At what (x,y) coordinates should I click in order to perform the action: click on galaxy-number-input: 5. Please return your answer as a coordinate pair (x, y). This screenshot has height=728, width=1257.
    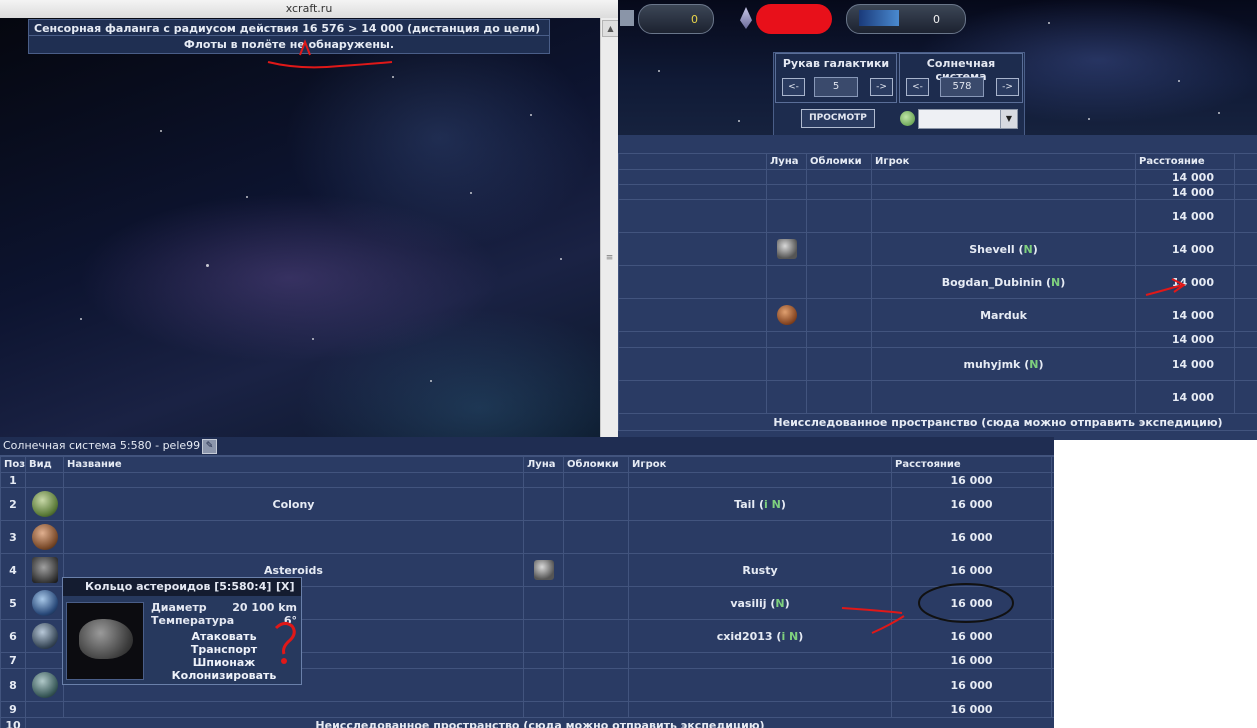
    Looking at the image, I should click on (836, 87).